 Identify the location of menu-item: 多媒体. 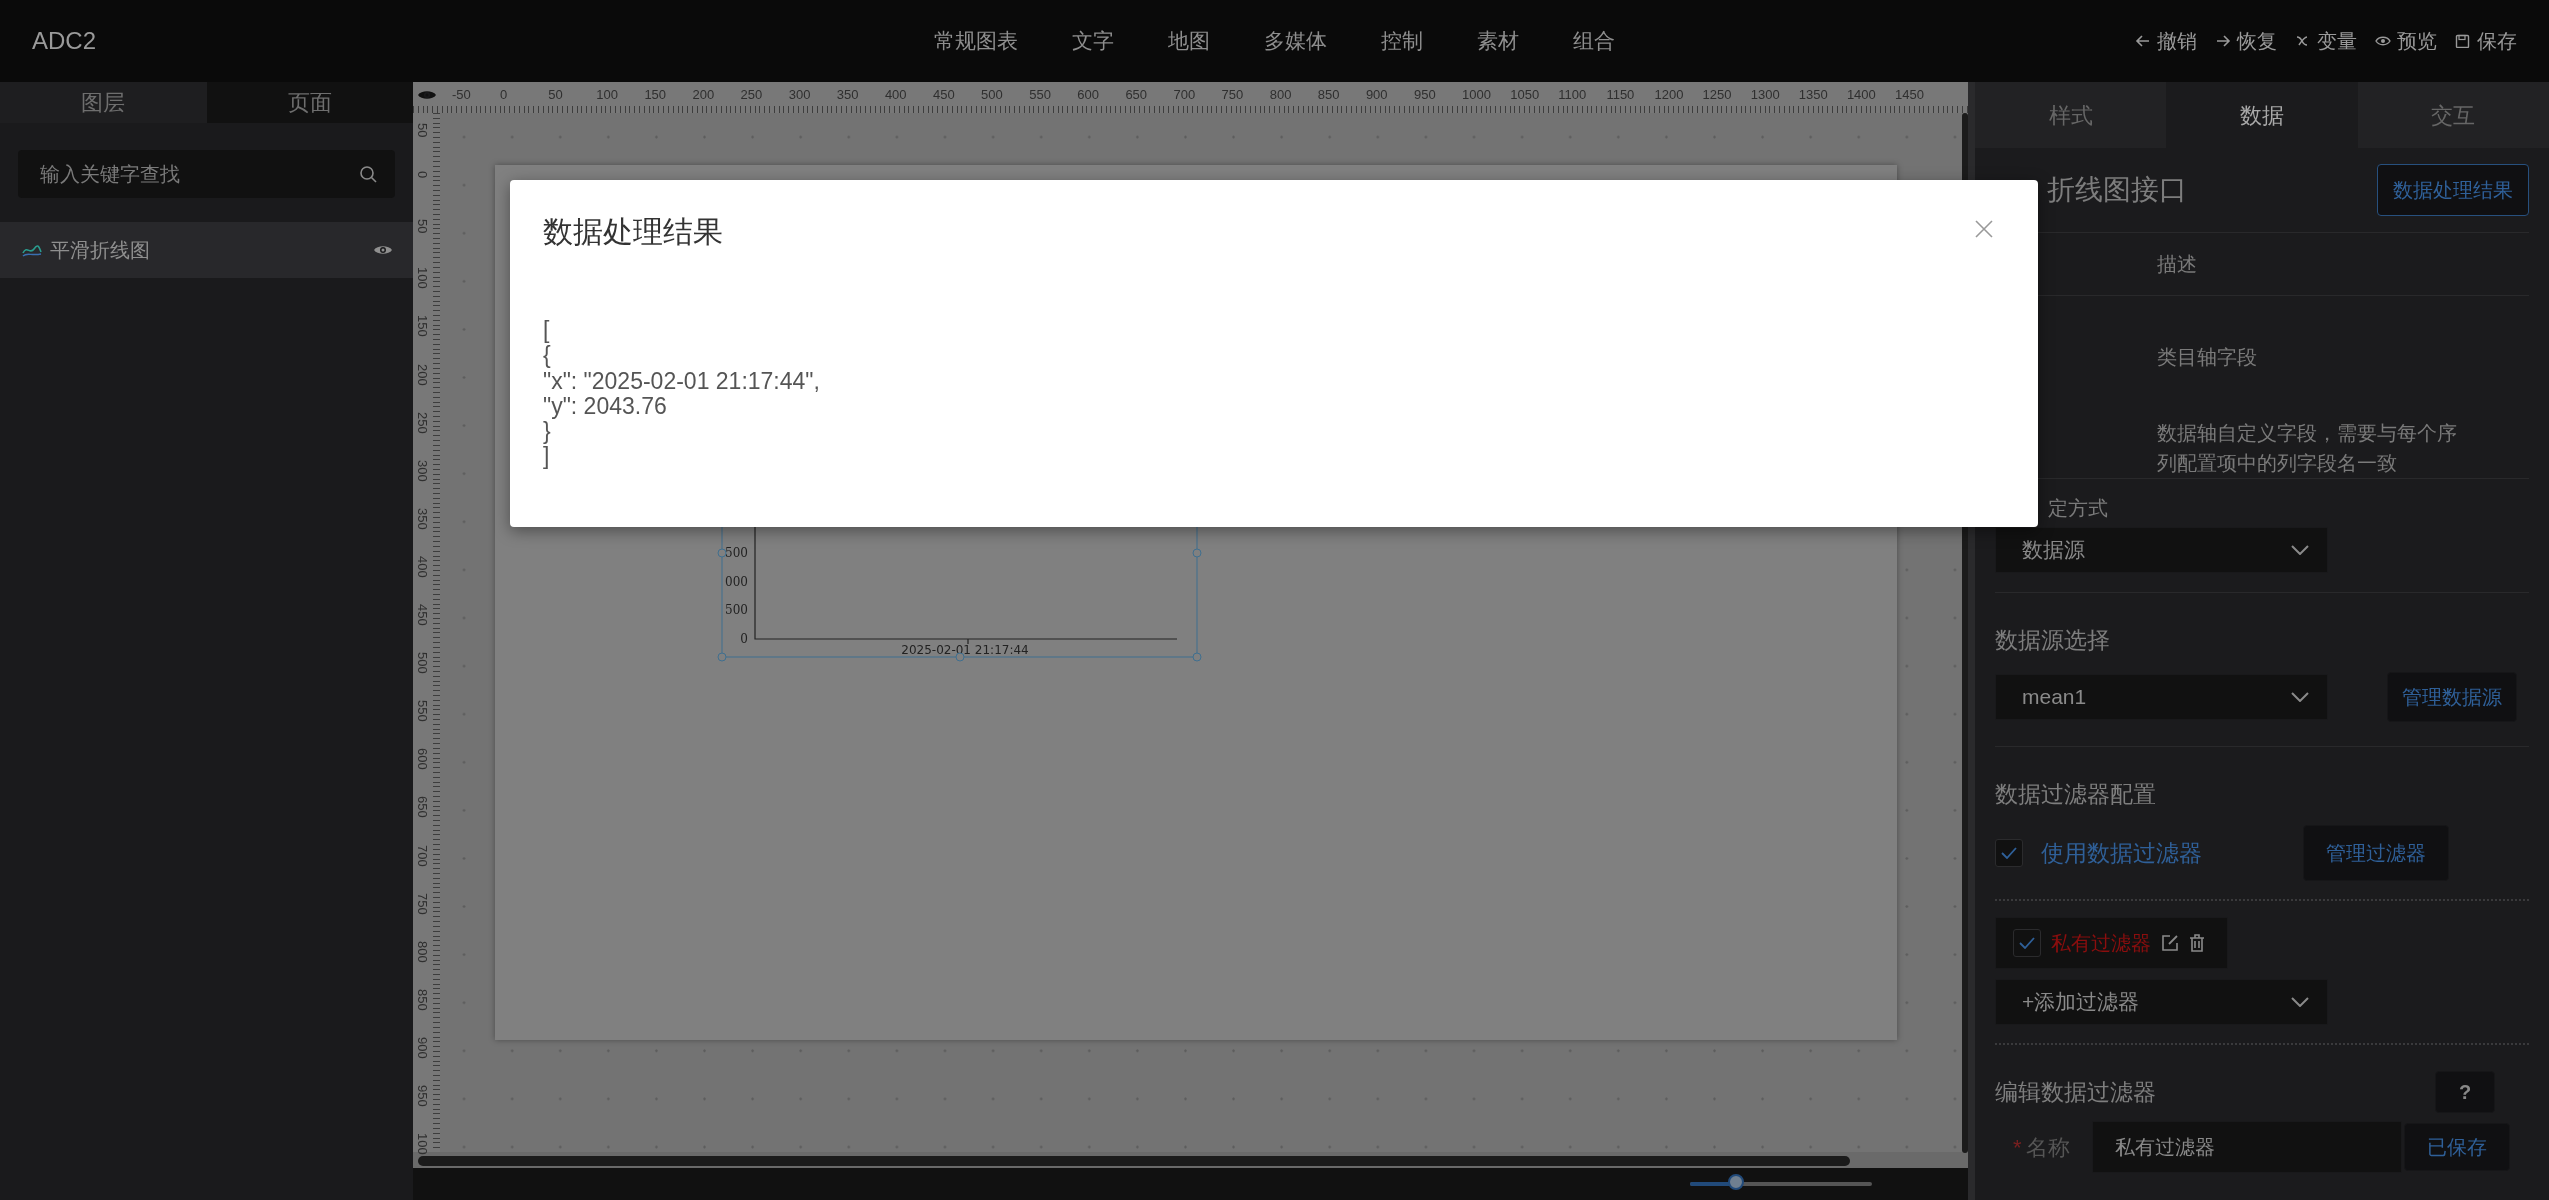
(1295, 41).